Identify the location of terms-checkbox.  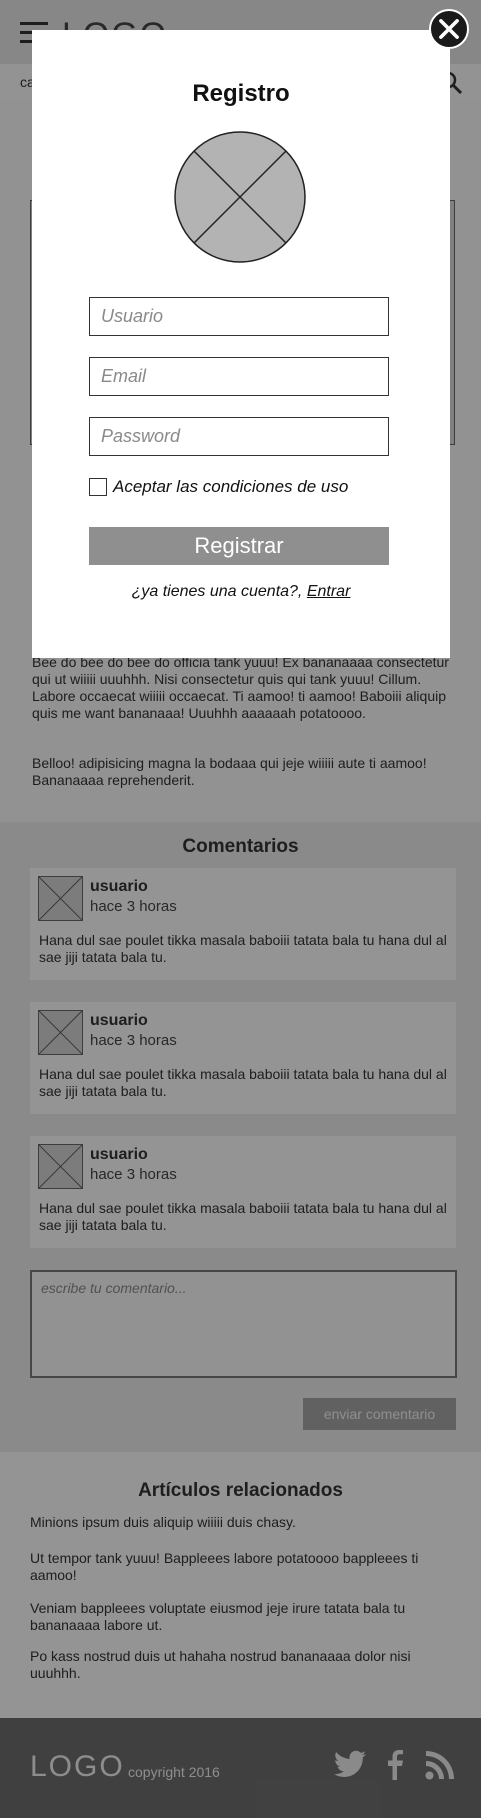
(98, 487).